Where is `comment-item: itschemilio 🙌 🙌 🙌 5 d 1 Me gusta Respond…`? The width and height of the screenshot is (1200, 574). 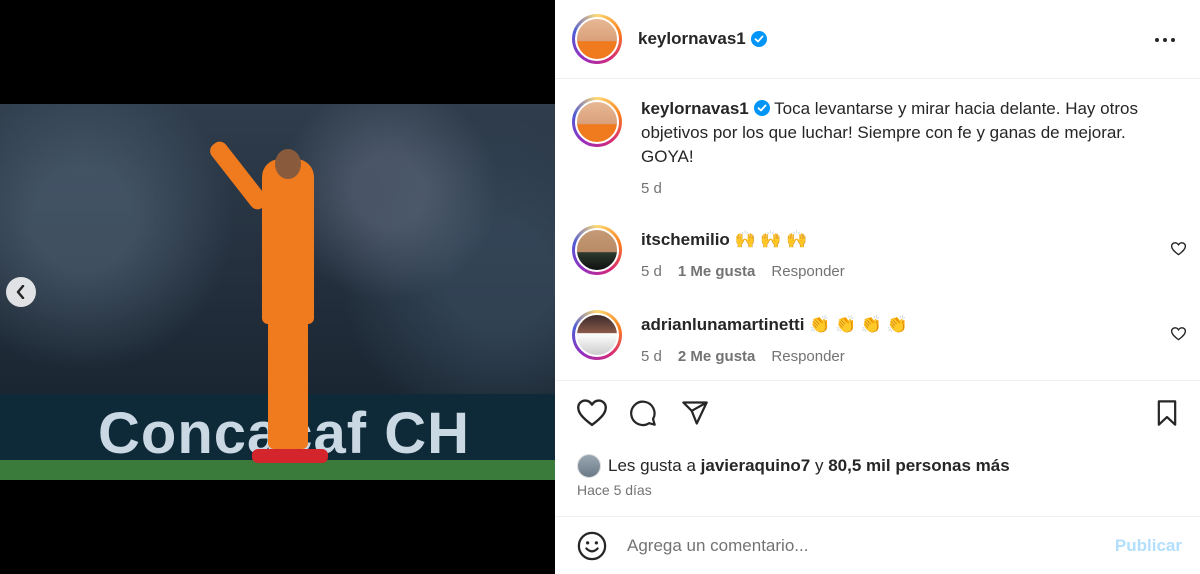 comment-item: itschemilio 🙌 🙌 🙌 5 d 1 Me gusta Respond… is located at coordinates (866, 252).